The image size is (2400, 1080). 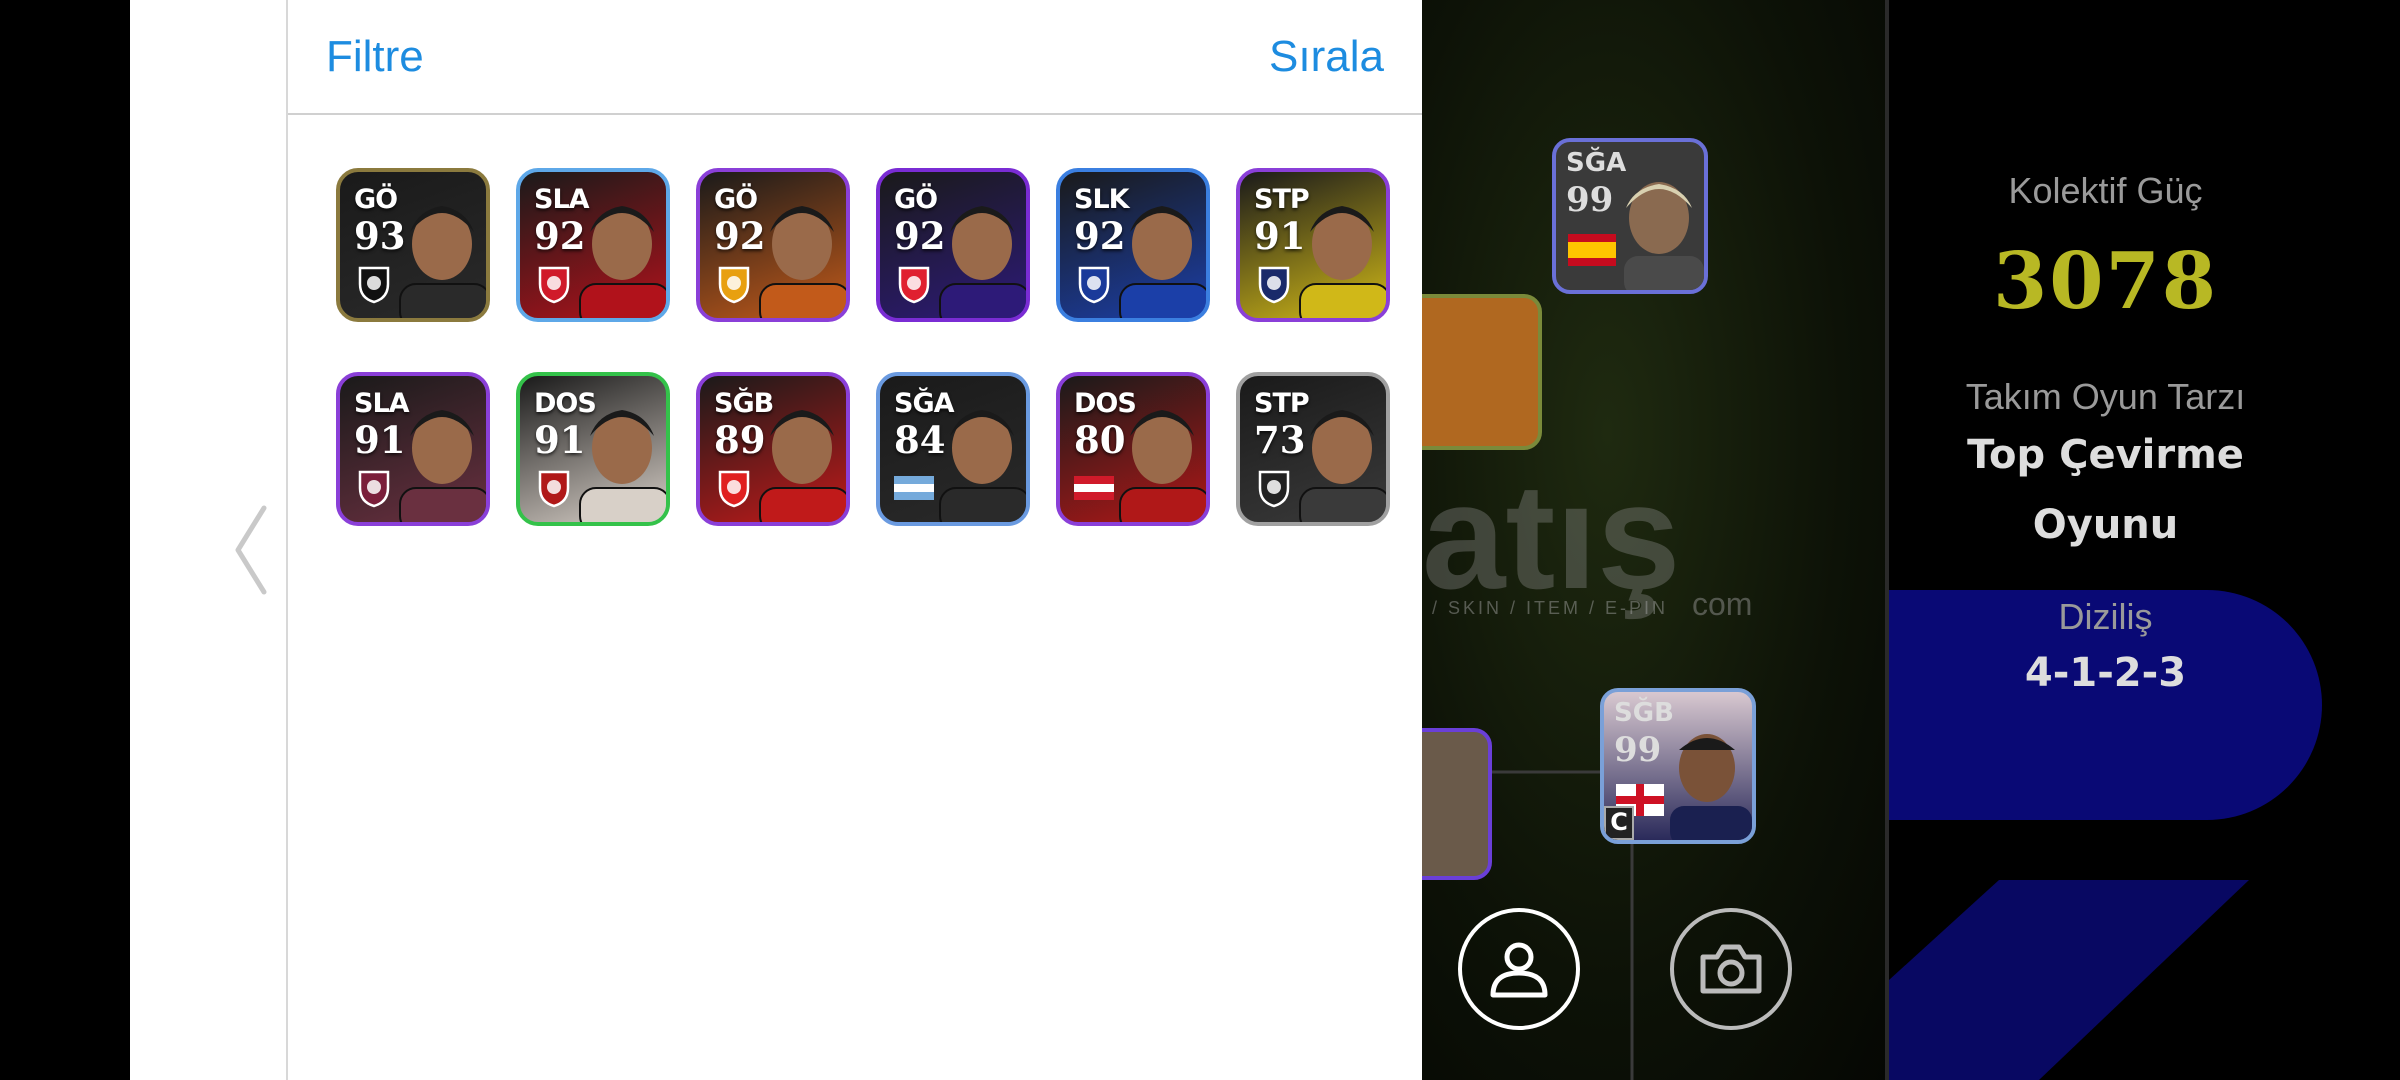 I want to click on field-player-card-bottom: SĞB 99 C, so click(x=1678, y=766).